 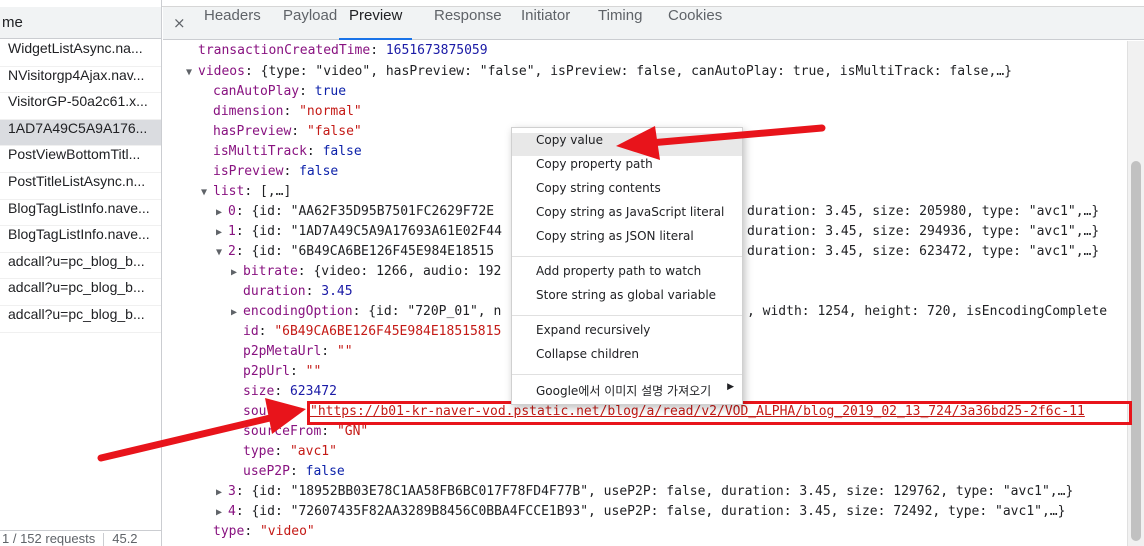 I want to click on tree-row-dimension: dimension: "normal", so click(x=287, y=112).